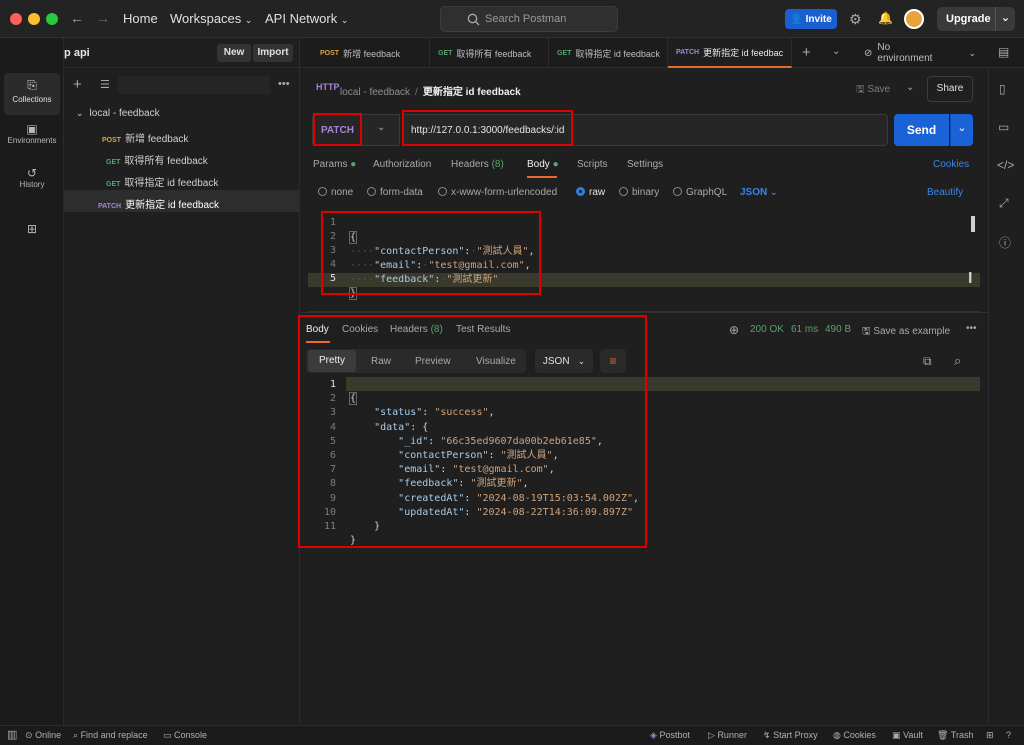  What do you see at coordinates (804, 329) in the screenshot?
I see `response-time: 61 ms` at bounding box center [804, 329].